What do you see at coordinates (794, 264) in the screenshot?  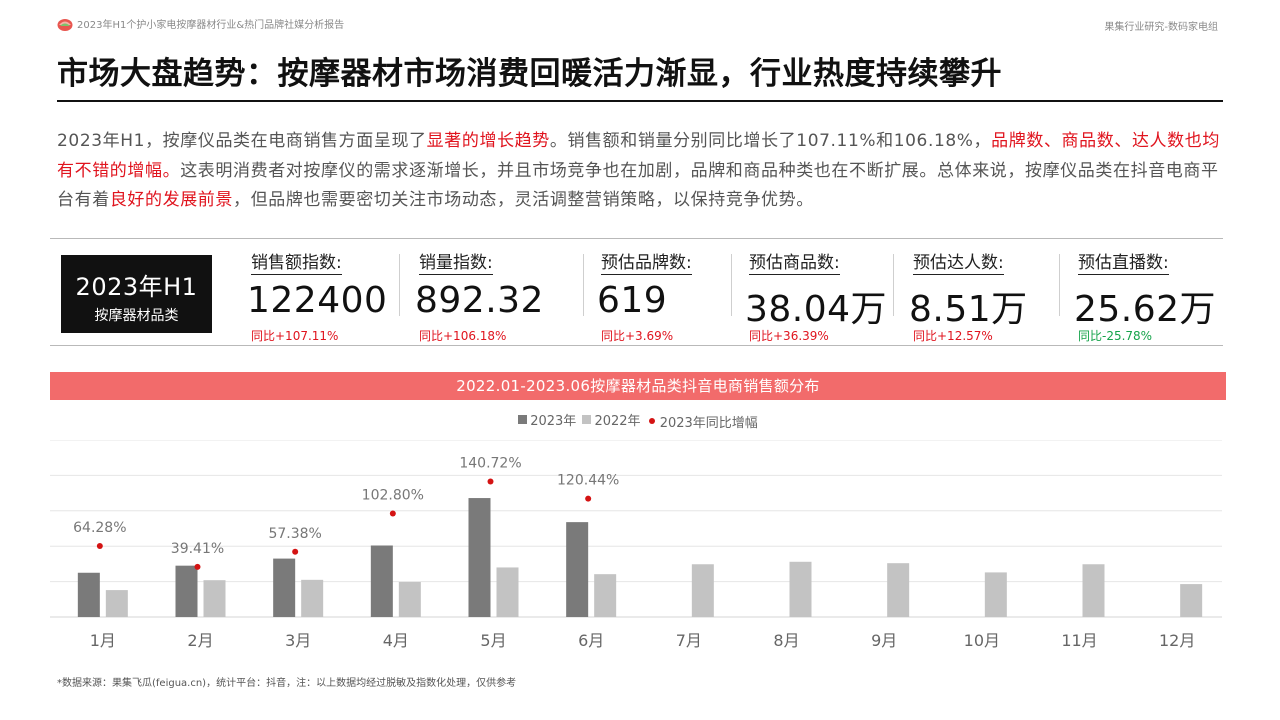 I see `kpi-label: 预估商品数:` at bounding box center [794, 264].